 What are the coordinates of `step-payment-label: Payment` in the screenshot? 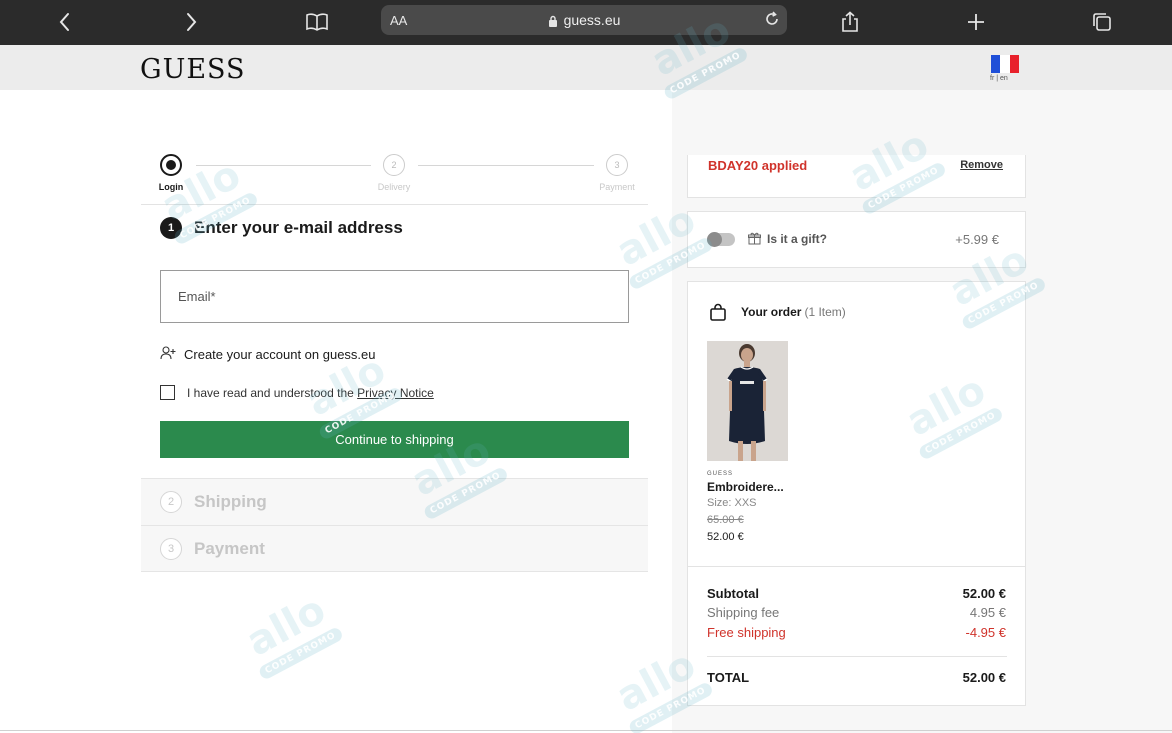 It's located at (617, 187).